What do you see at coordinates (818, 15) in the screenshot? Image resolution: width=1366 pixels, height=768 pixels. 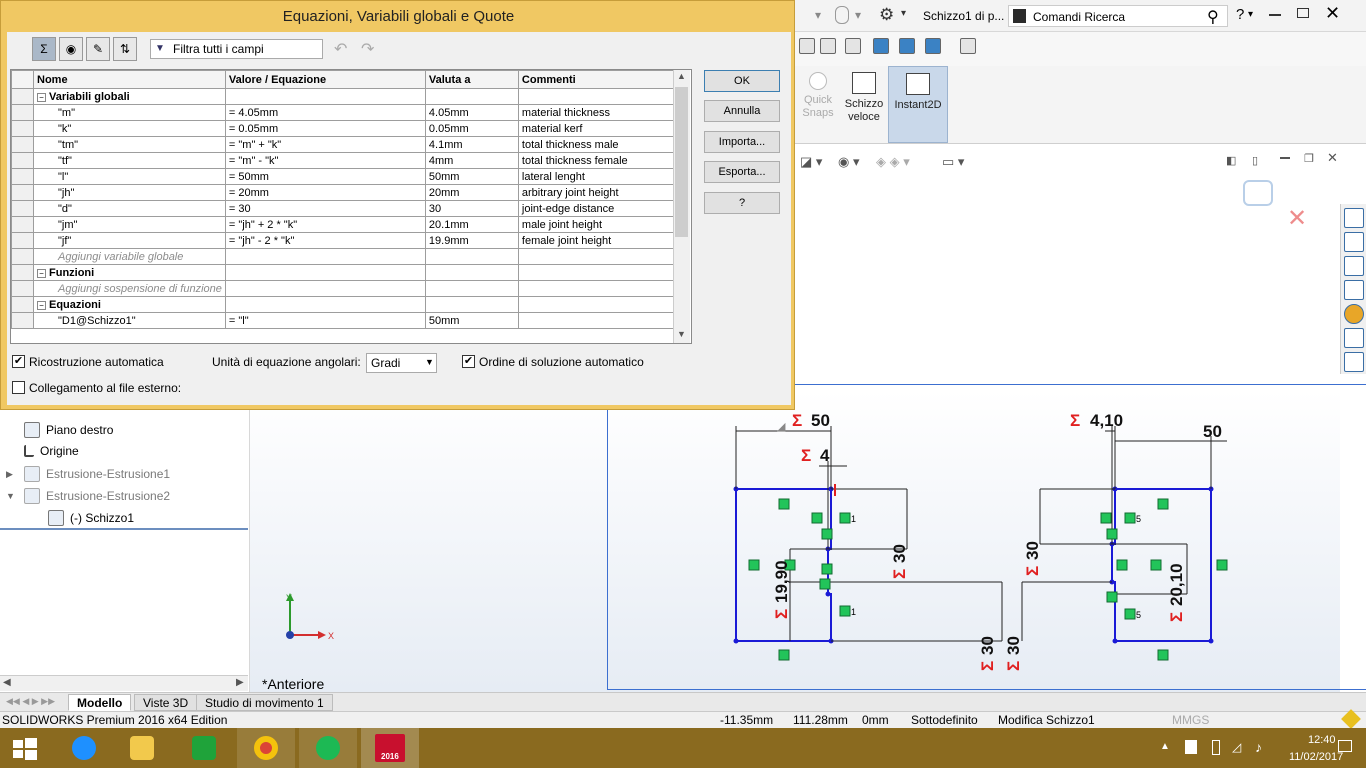 I see `dropdown-arrow-icon: ▾` at bounding box center [818, 15].